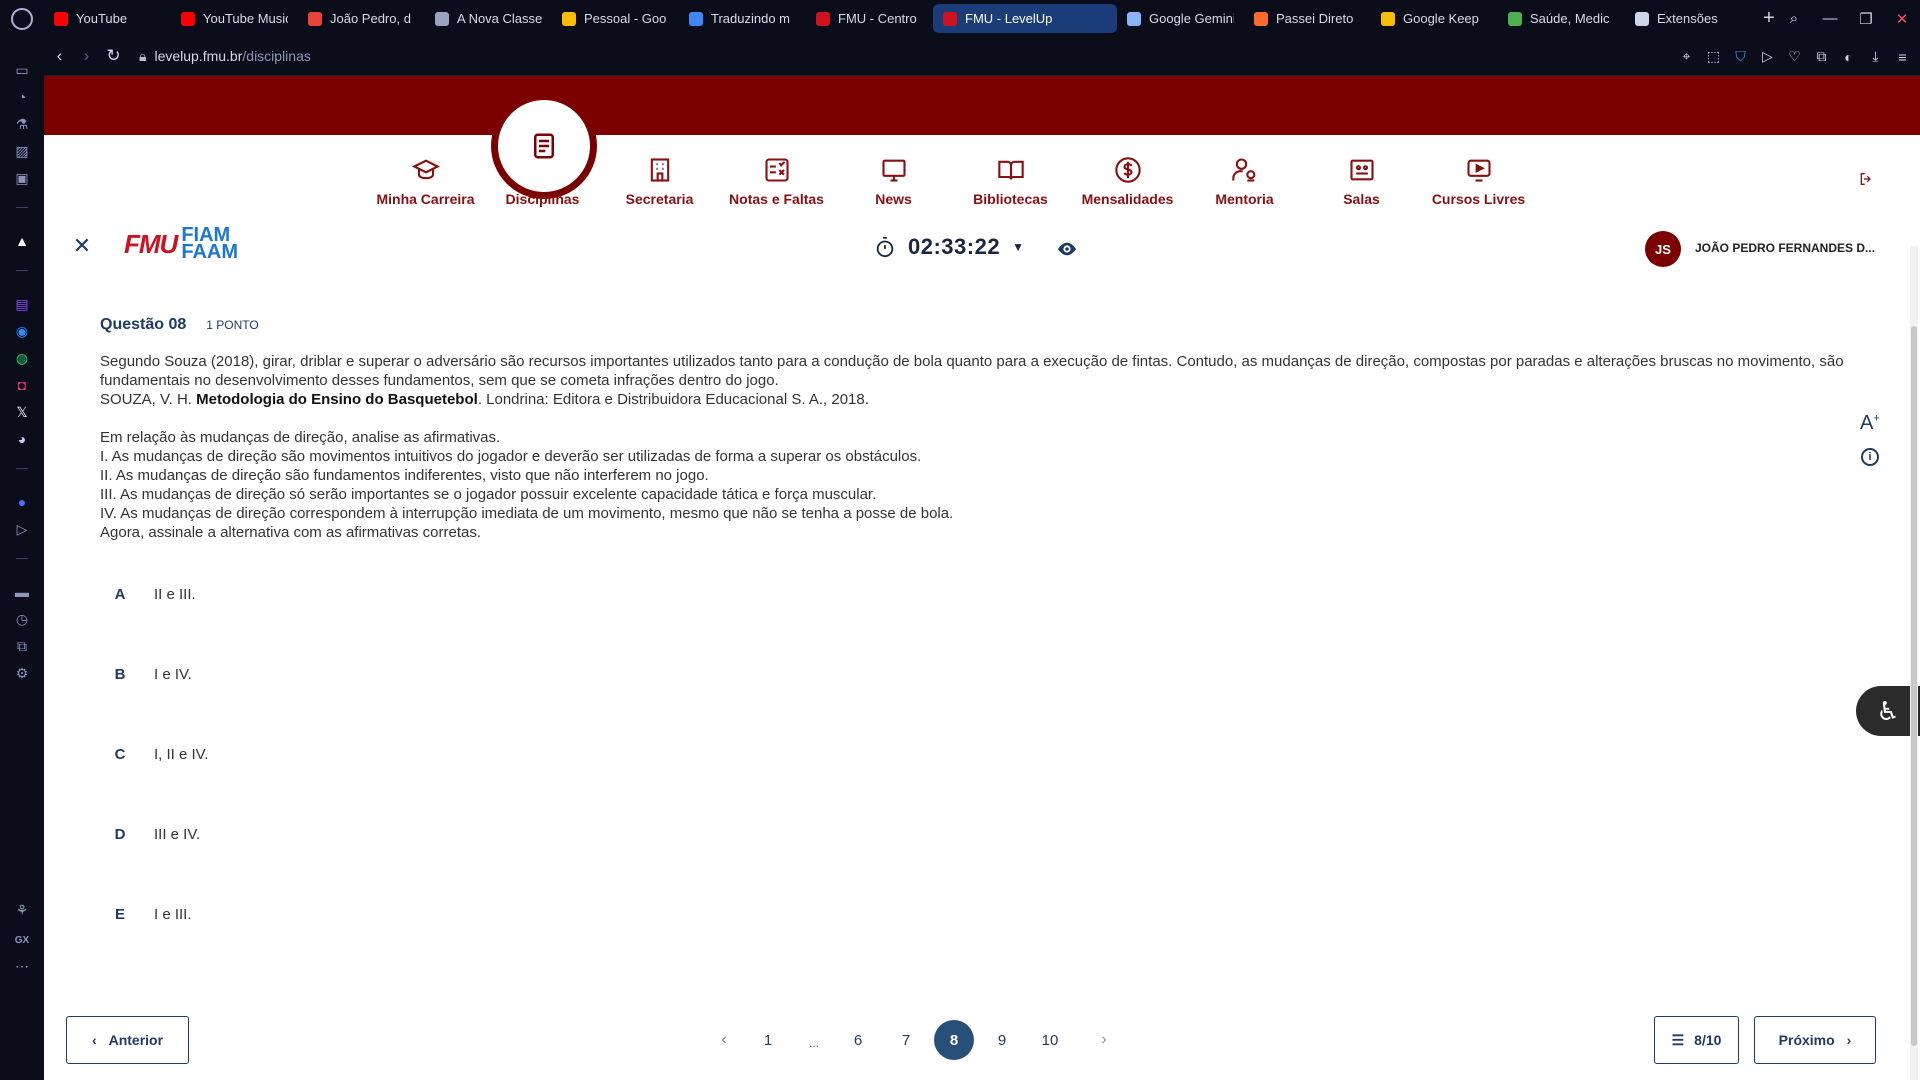 The width and height of the screenshot is (1920, 1080). Describe the element at coordinates (1561, 18) in the screenshot. I see `browser-tab: Saúde, Medic` at that location.